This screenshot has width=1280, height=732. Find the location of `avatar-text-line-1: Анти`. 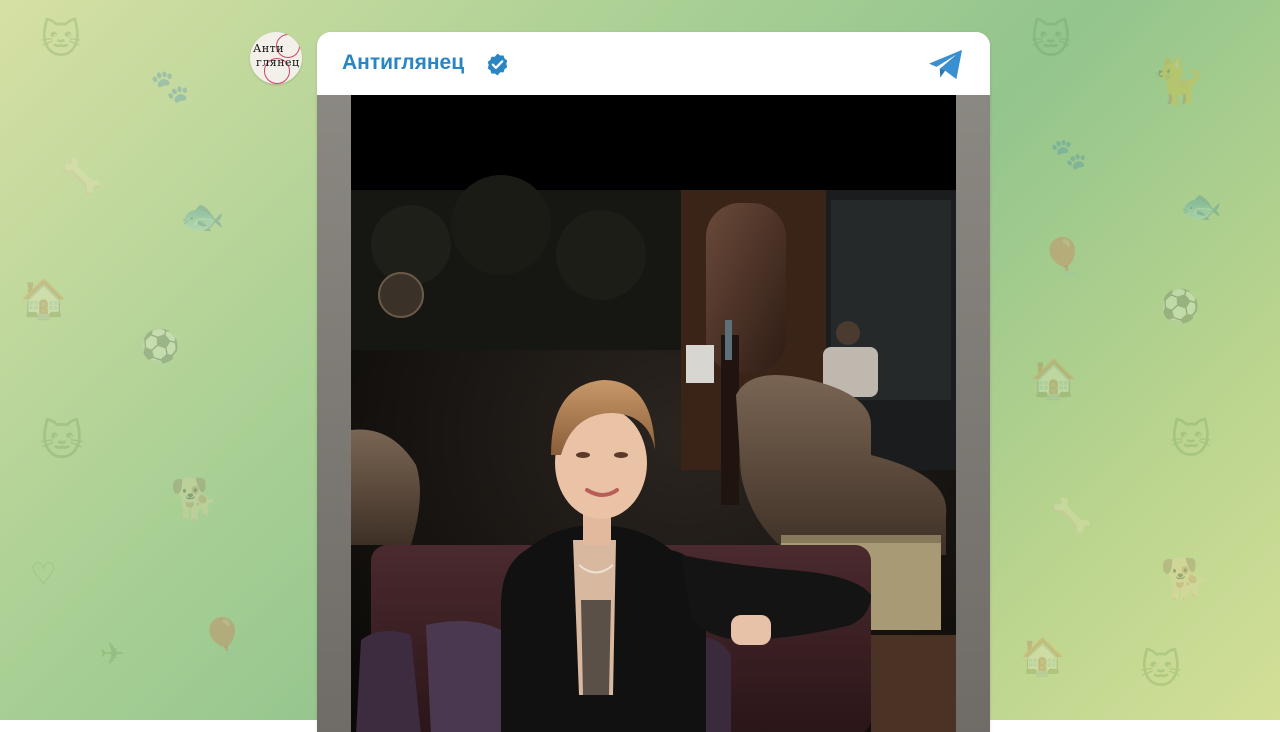

avatar-text-line-1: Анти is located at coordinates (269, 48).